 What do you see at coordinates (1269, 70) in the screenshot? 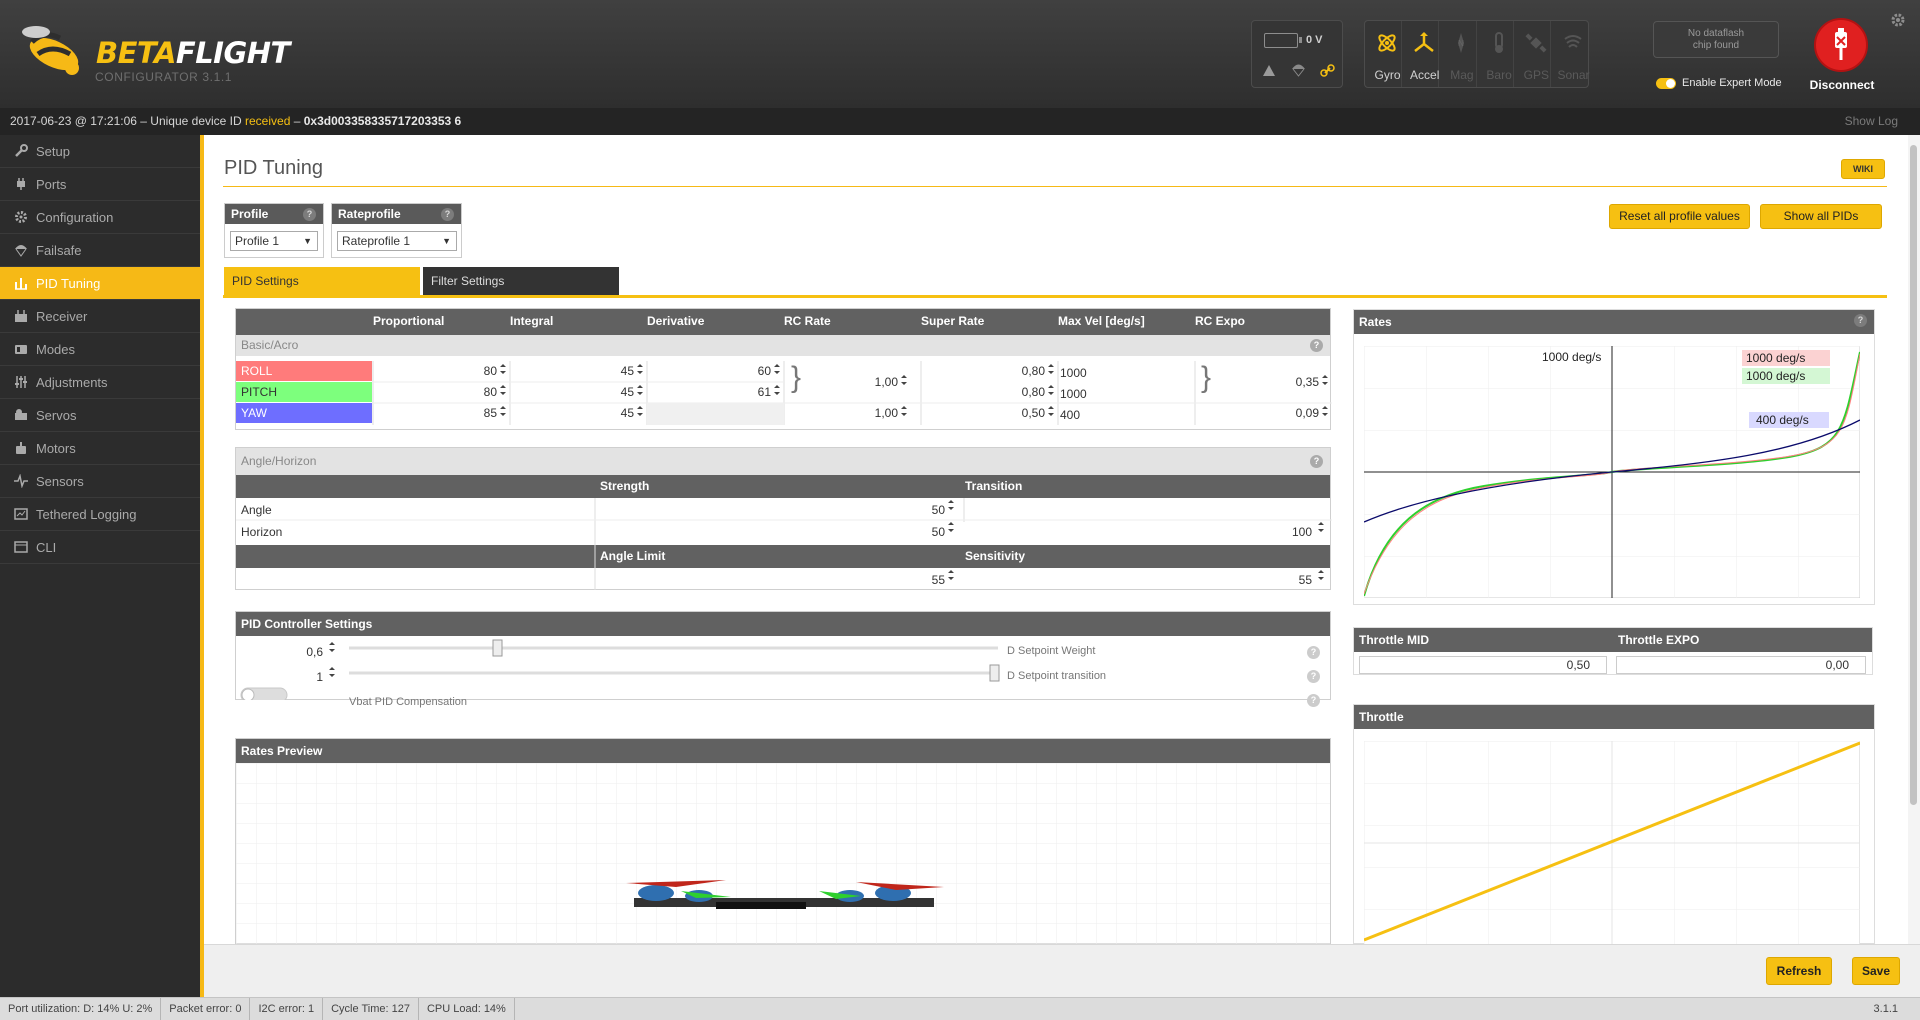
I see `warning-icon` at bounding box center [1269, 70].